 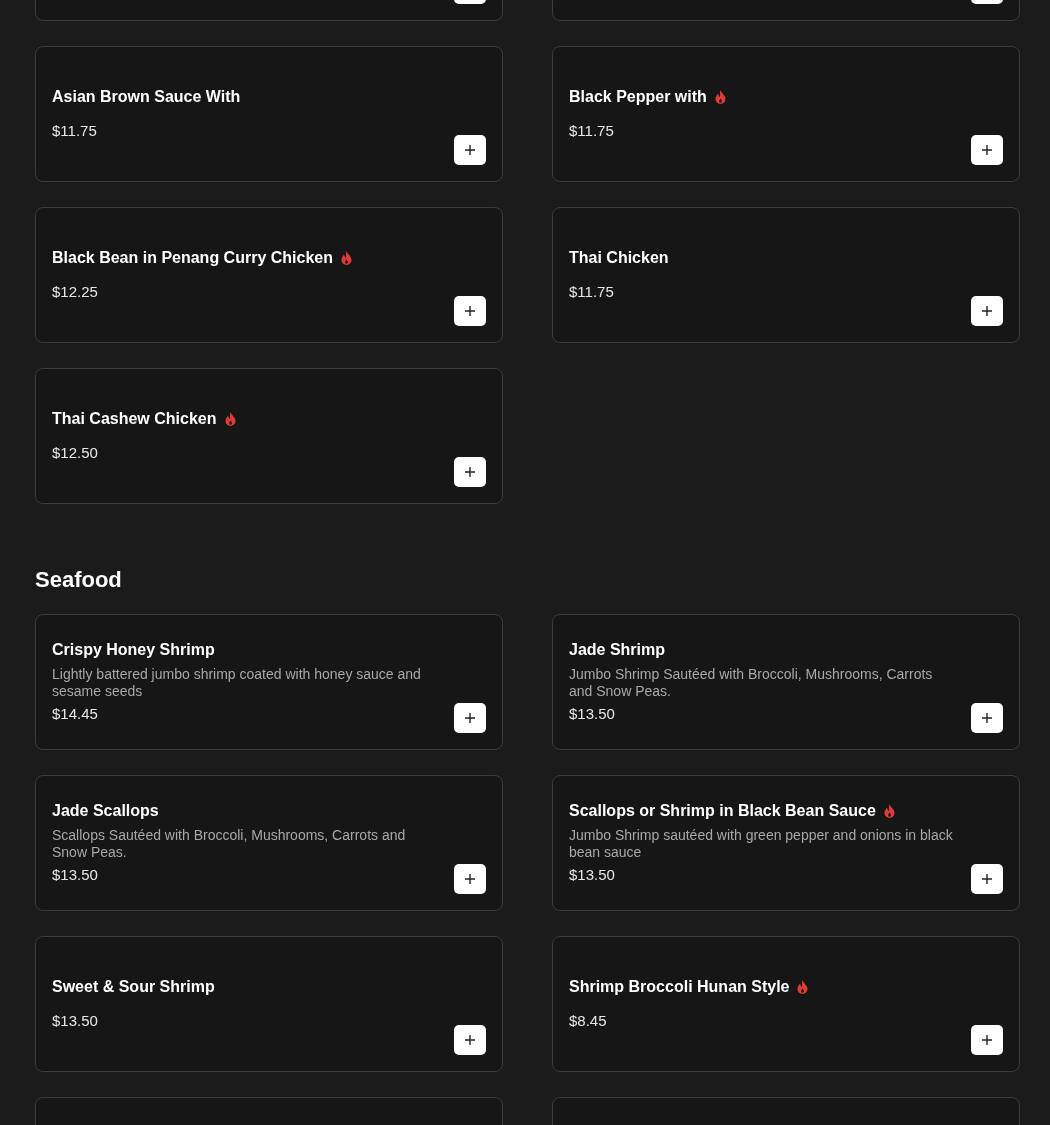 I want to click on dish-description: Scallops Sautéed with Broccoli, Mushrooms, Carrots and Snow Peas., so click(x=229, y=844).